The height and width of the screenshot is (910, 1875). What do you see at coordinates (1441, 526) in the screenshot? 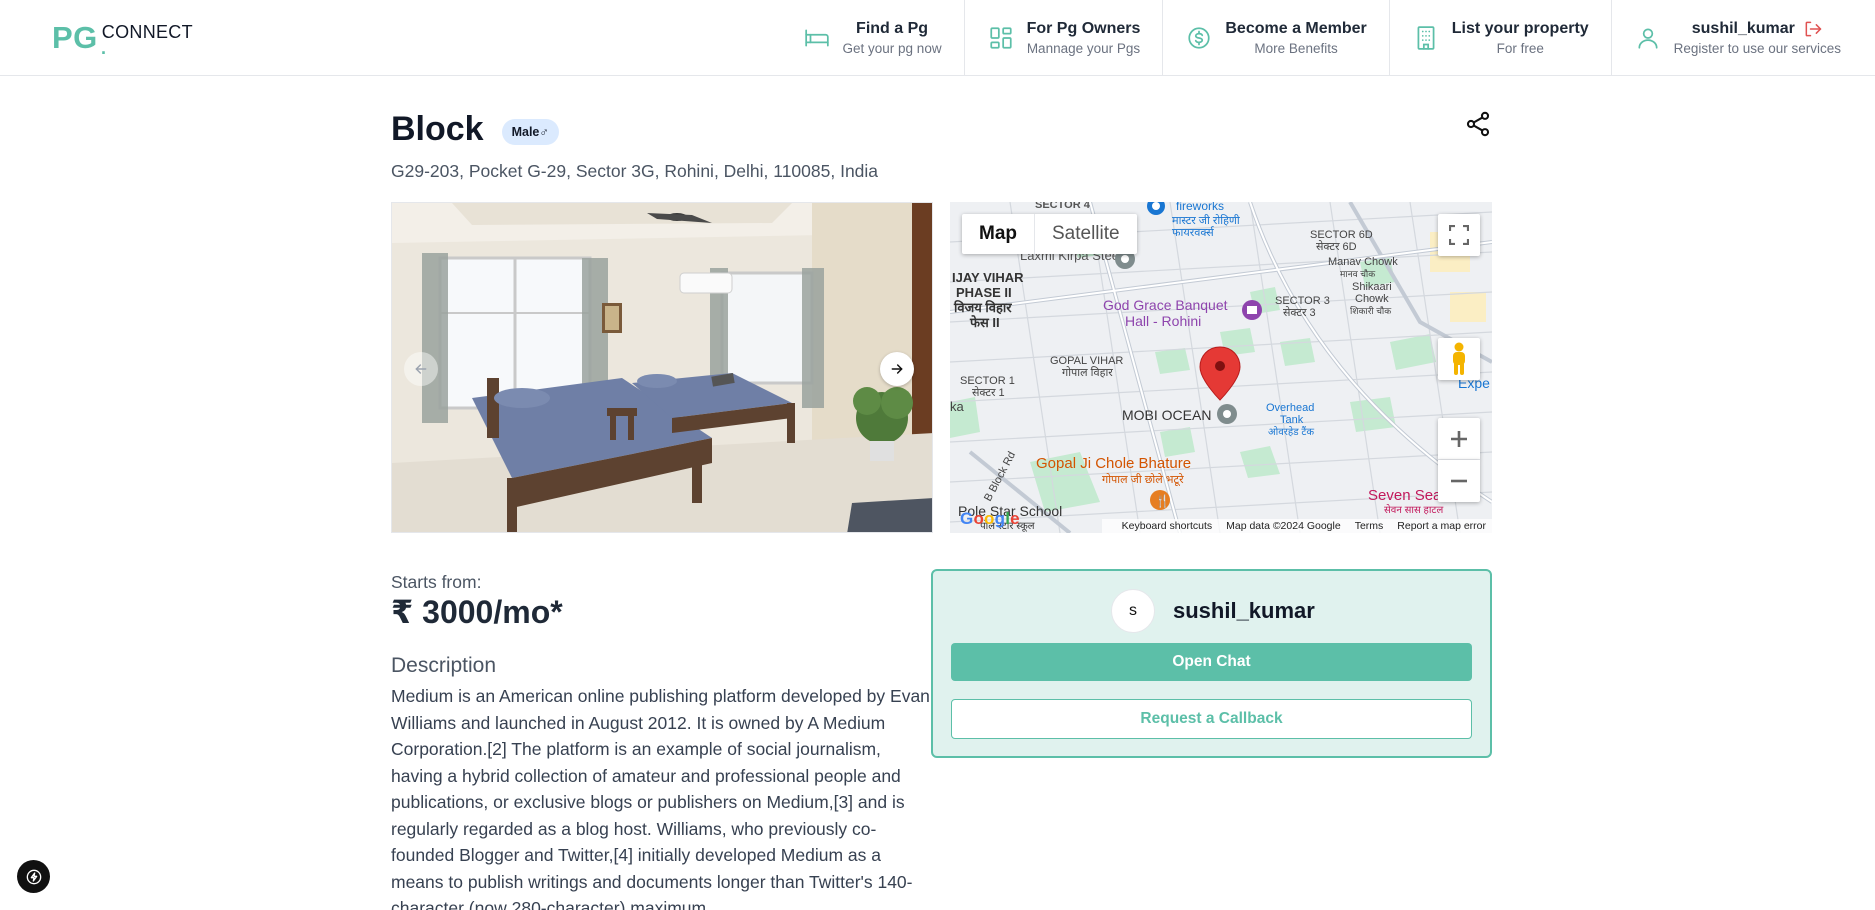
I see `report-error-link: Report a map error` at bounding box center [1441, 526].